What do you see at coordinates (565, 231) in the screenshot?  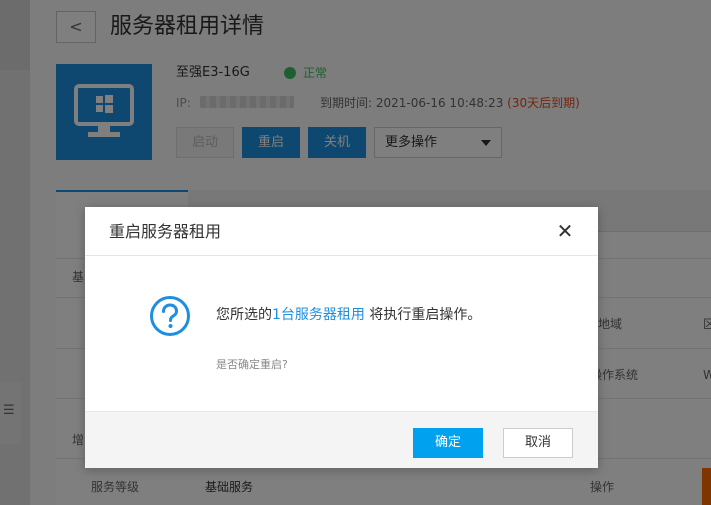 I see `close-icon: ✕` at bounding box center [565, 231].